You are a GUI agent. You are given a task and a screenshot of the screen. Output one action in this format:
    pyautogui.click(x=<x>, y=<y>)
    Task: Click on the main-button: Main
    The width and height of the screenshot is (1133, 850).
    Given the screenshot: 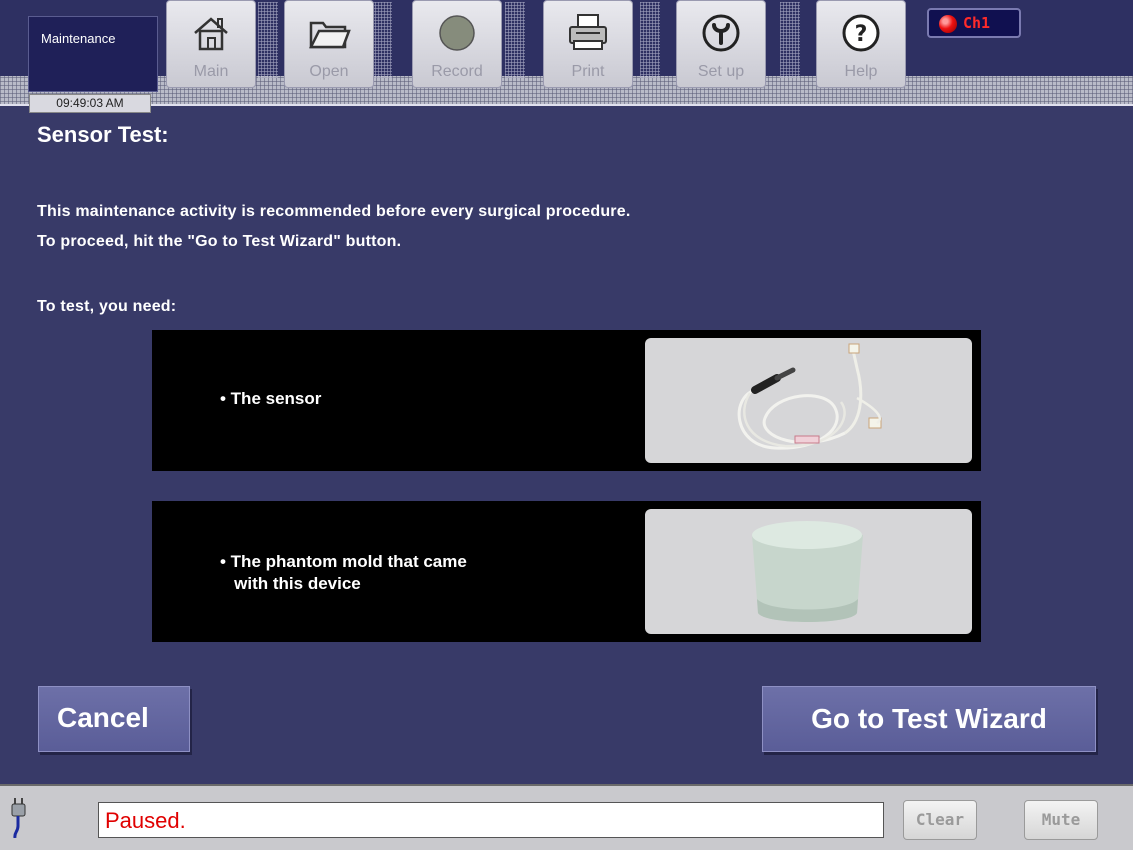 What is the action you would take?
    pyautogui.click(x=211, y=44)
    